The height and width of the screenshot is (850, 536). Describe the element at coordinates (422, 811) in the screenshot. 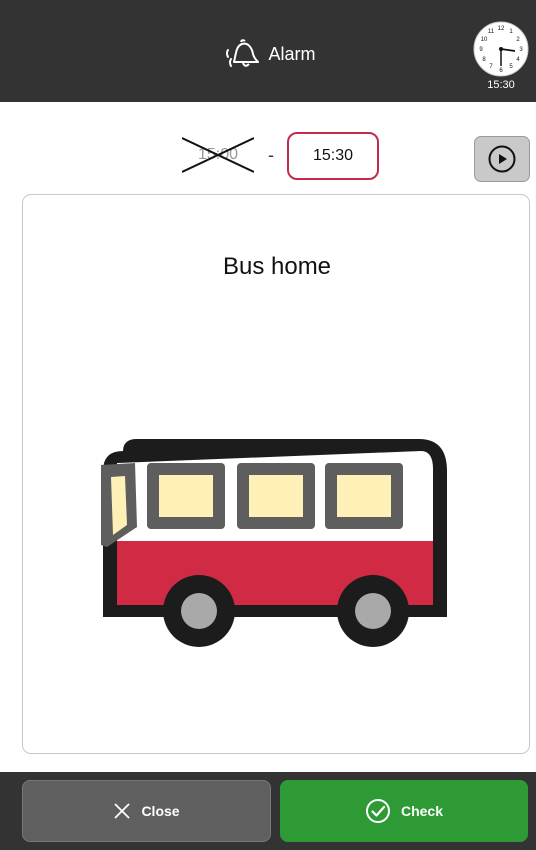

I see `check-label: Check` at that location.